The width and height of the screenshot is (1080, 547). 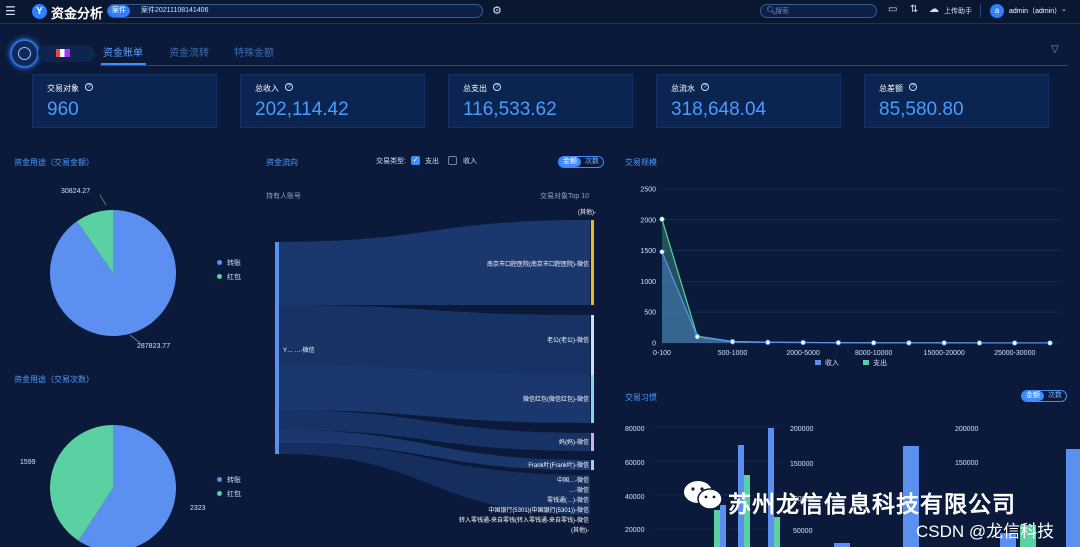 What do you see at coordinates (880, 362) in the screenshot?
I see `legend-label: 支出` at bounding box center [880, 362].